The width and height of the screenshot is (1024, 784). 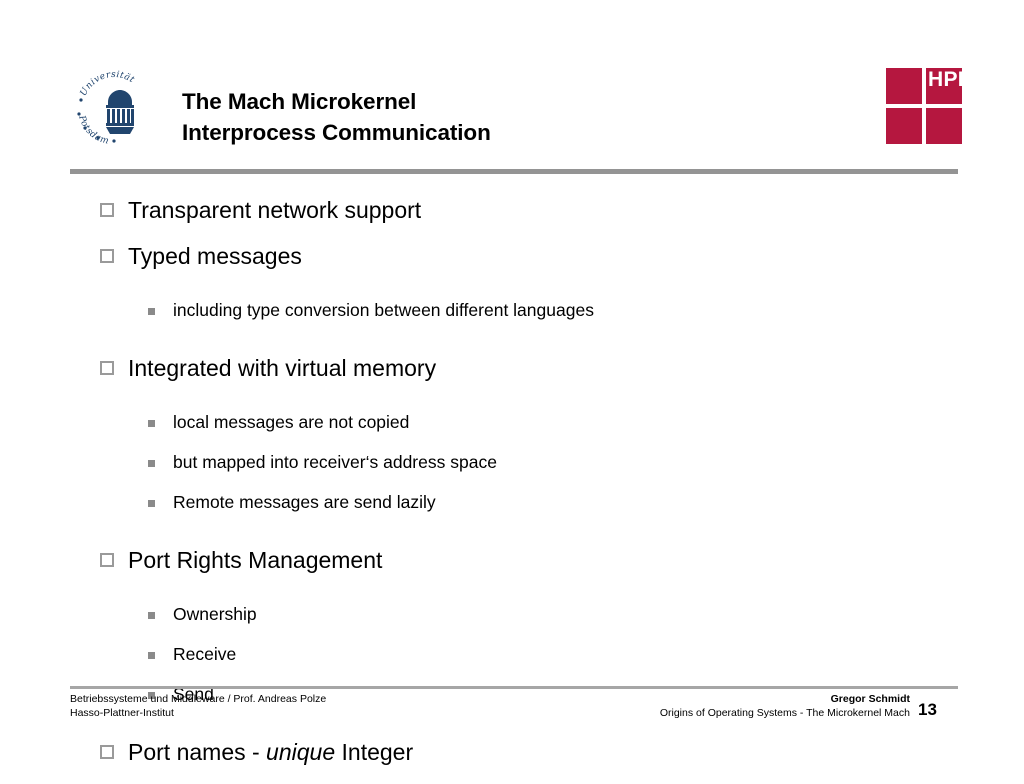 What do you see at coordinates (904, 126) in the screenshot?
I see `hpi-square-bottom-left` at bounding box center [904, 126].